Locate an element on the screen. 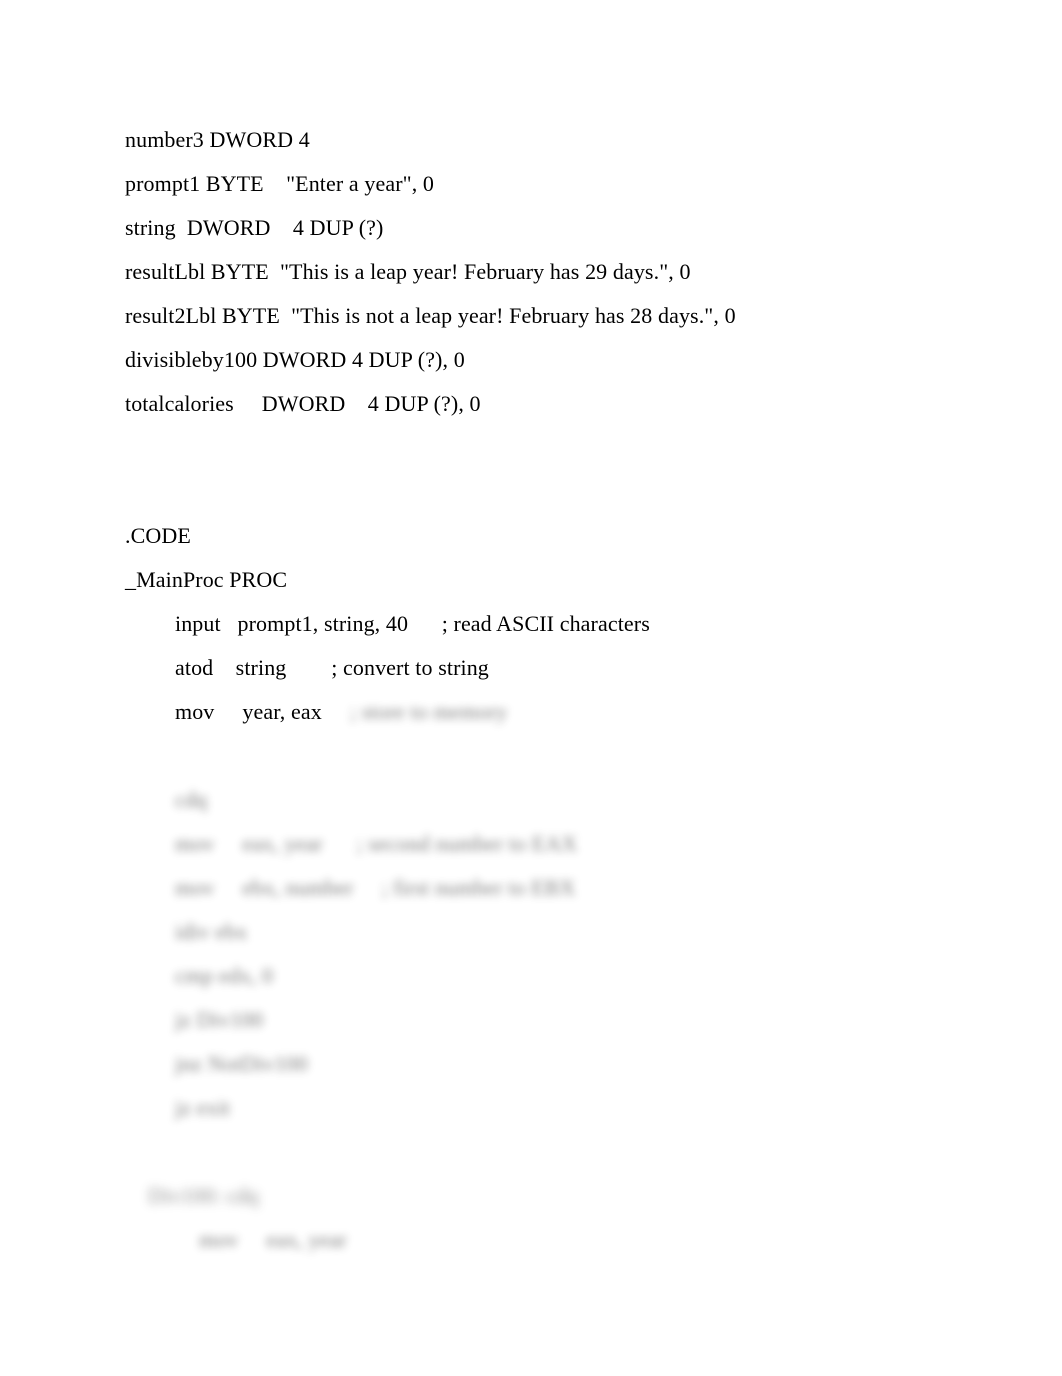 The image size is (1062, 1376). instruction-atod-comment: ; convert to string is located at coordinates (410, 667).